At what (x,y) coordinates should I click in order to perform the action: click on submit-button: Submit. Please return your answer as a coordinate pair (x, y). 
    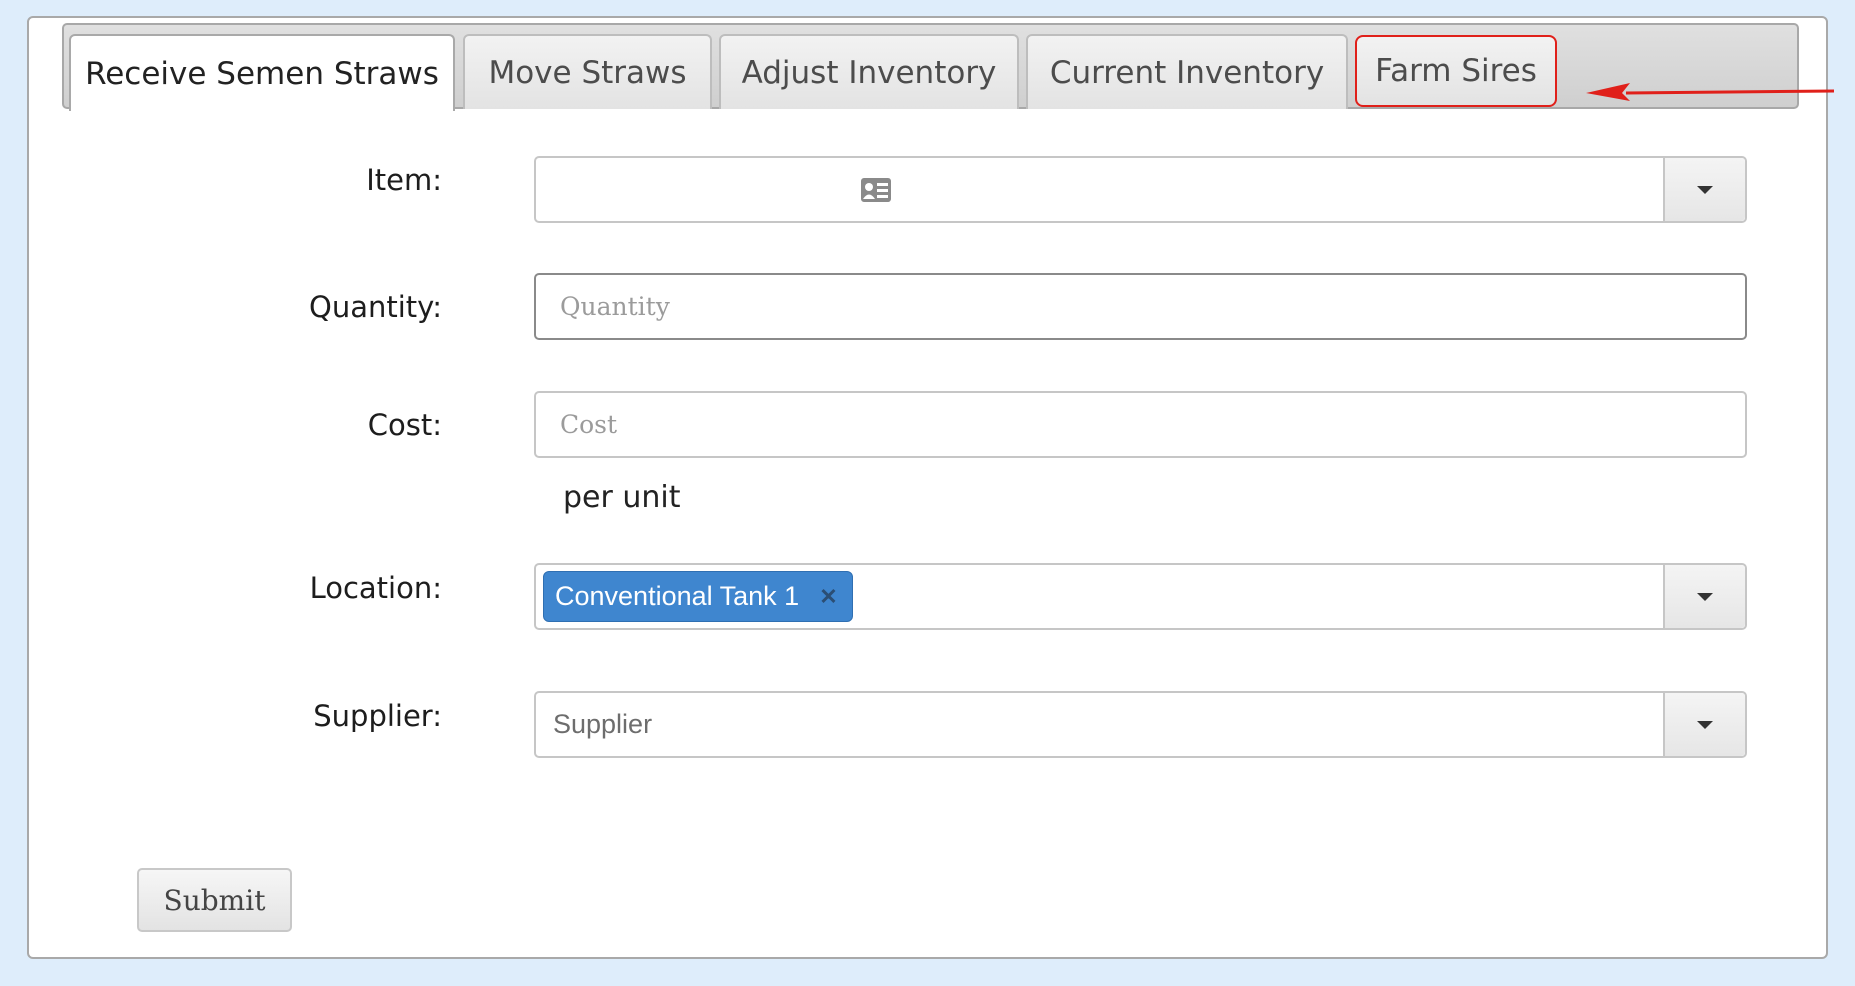
    Looking at the image, I should click on (214, 900).